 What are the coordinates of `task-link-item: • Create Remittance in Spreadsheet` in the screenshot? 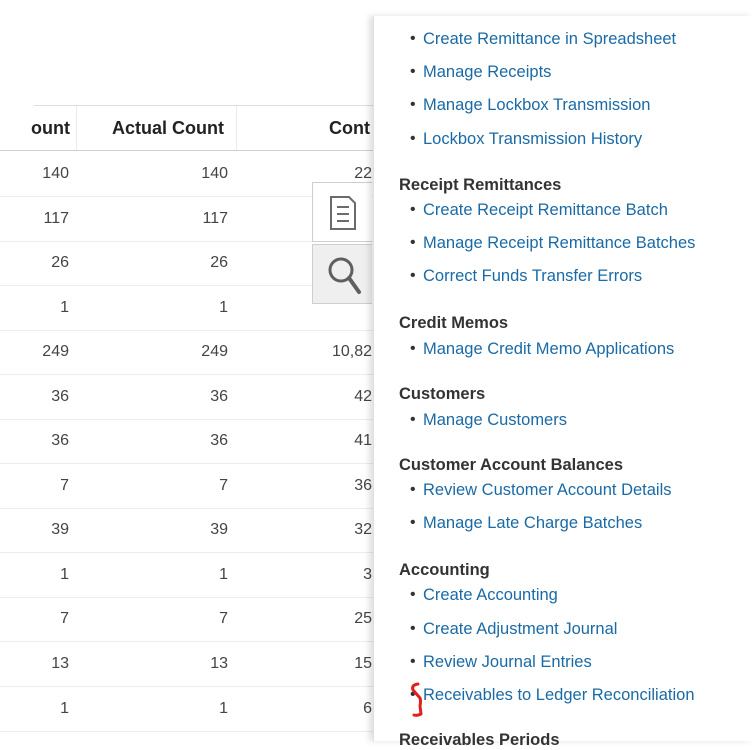 It's located at (543, 39).